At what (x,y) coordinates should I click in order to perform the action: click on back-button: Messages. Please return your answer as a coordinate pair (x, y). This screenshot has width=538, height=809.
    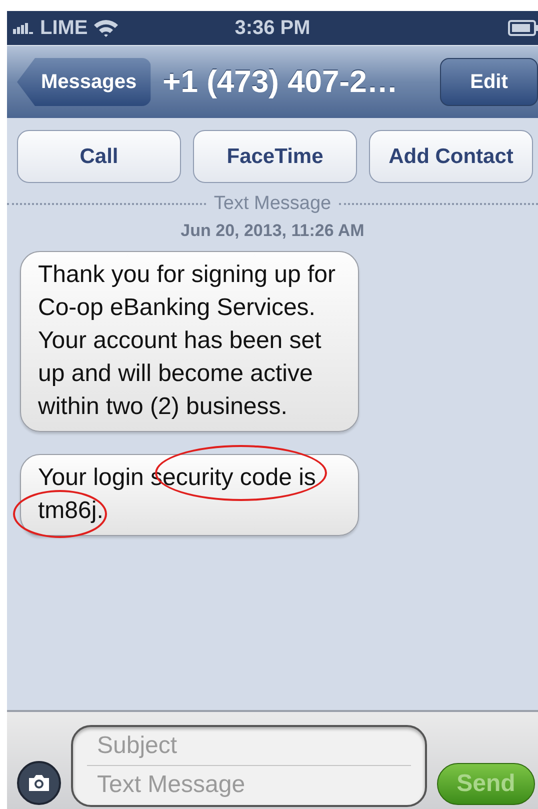
    Looking at the image, I should click on (84, 82).